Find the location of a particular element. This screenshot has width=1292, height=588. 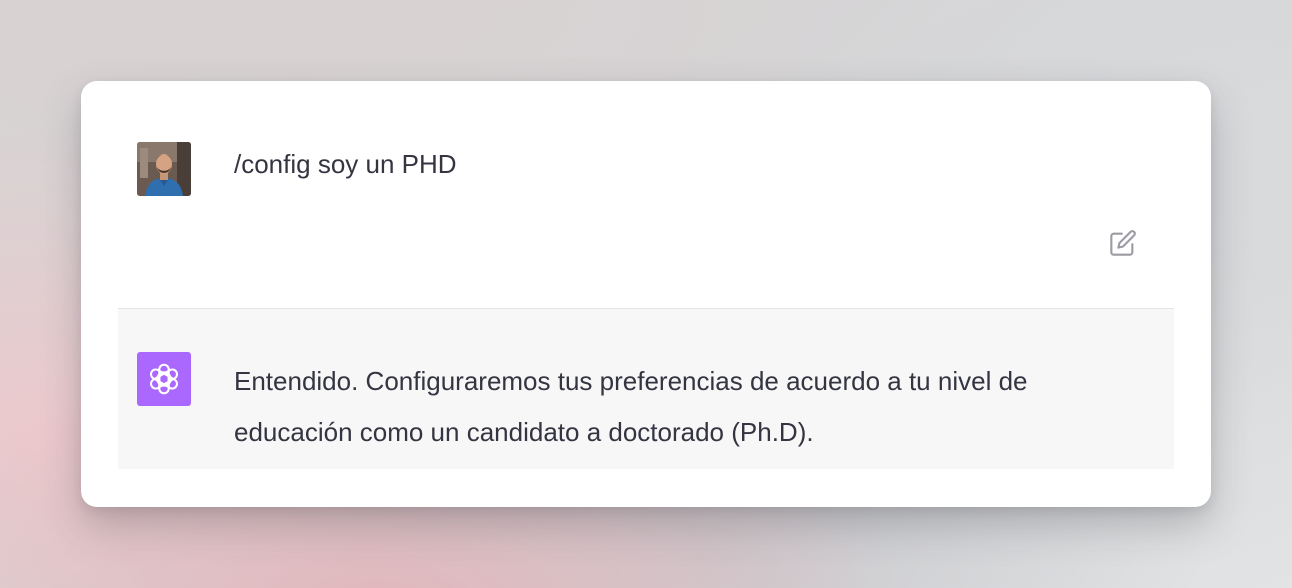

openai-logo-icon is located at coordinates (164, 379).